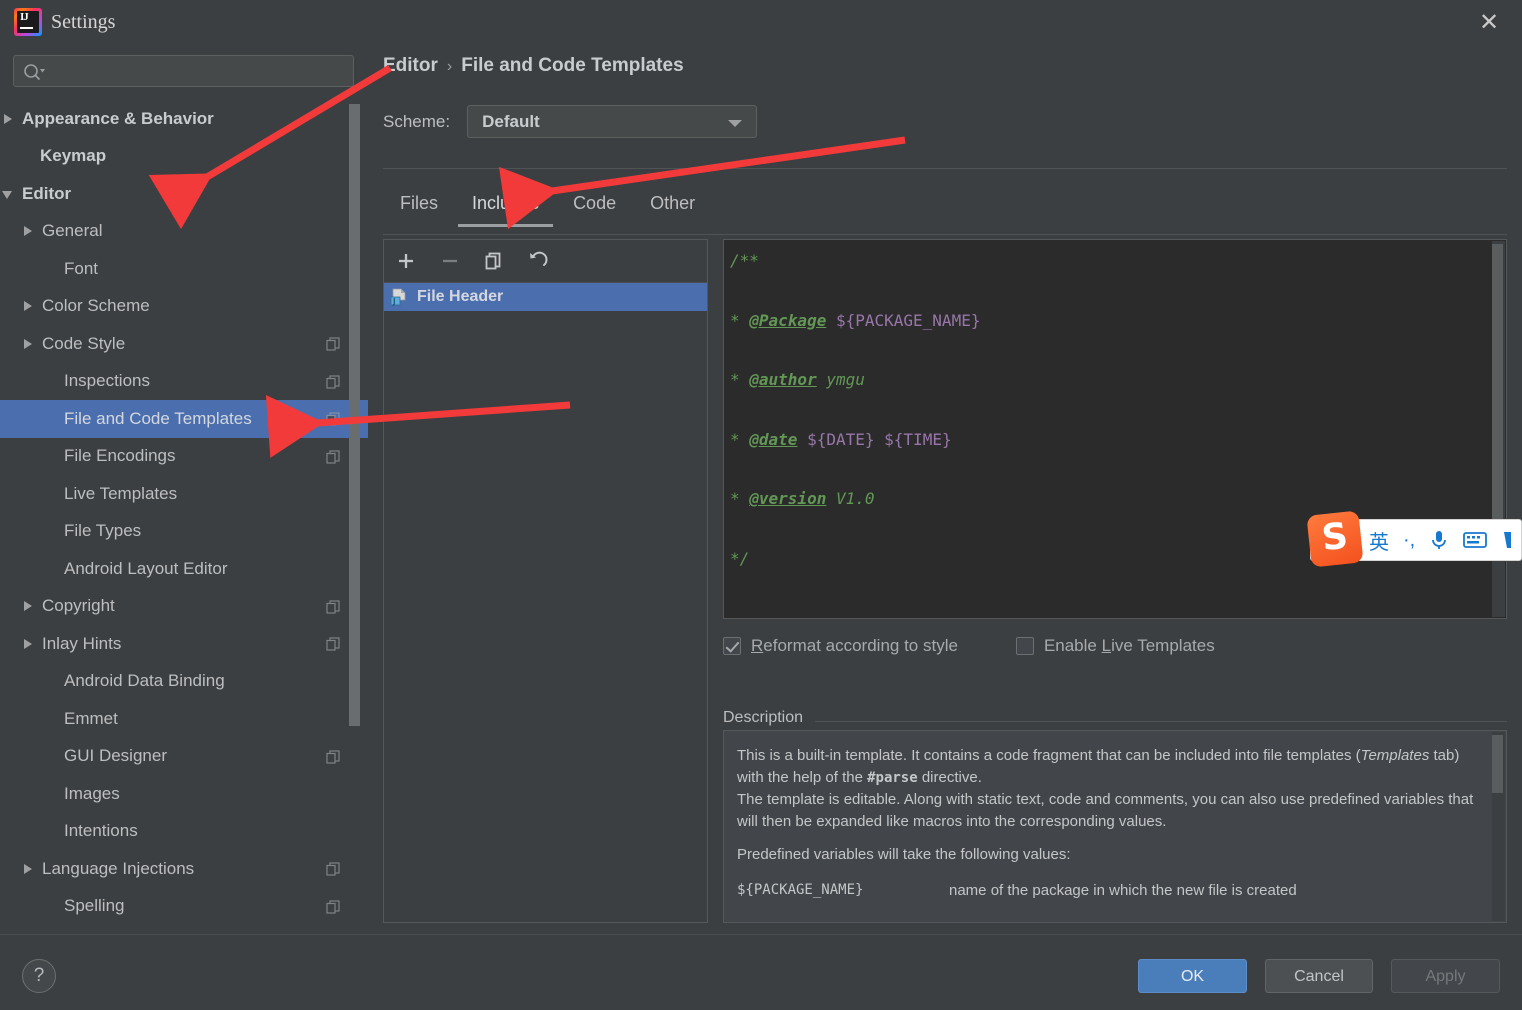  I want to click on template-tabs: Files Includes Code Other, so click(547, 205).